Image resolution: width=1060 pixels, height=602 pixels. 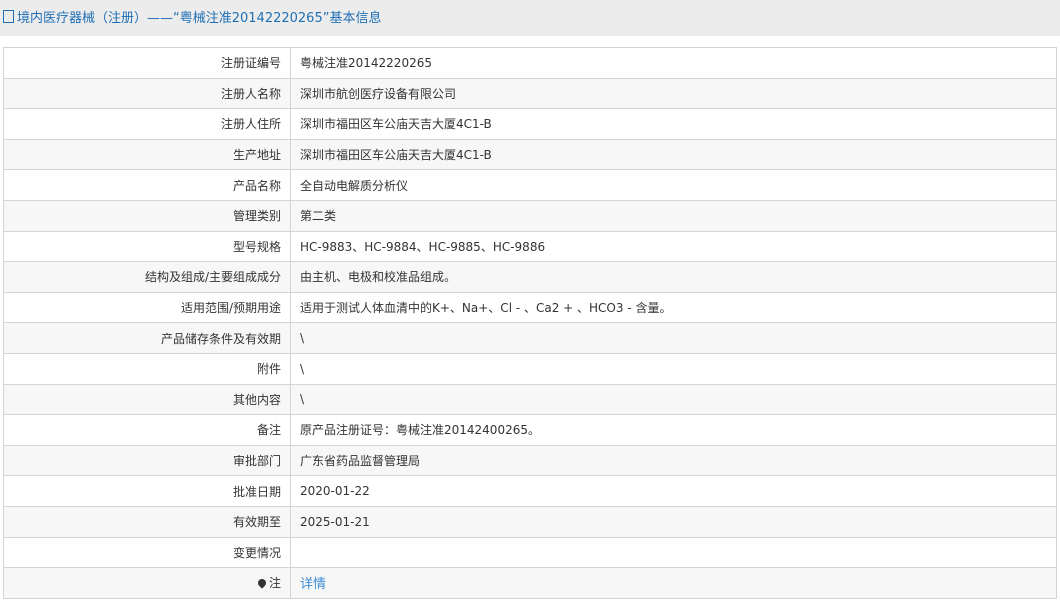 I want to click on table-row: 有效期至 2025-01-21, so click(x=530, y=521).